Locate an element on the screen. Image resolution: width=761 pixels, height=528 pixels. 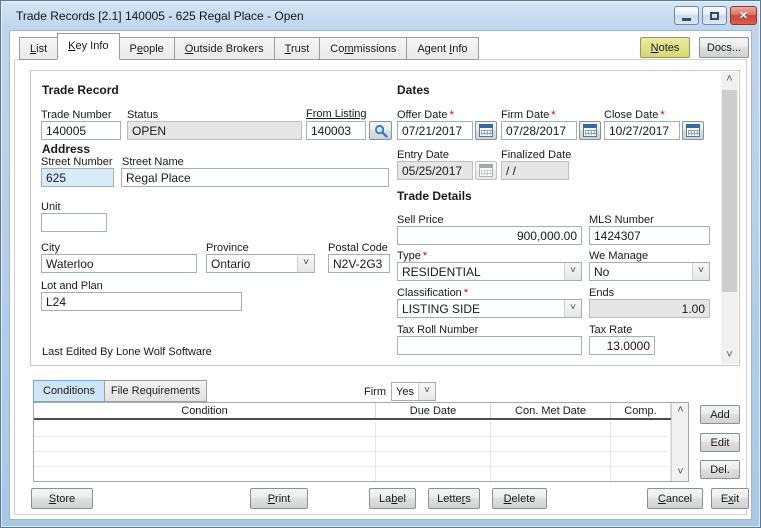
entry-date-calendar-button is located at coordinates (486, 170).